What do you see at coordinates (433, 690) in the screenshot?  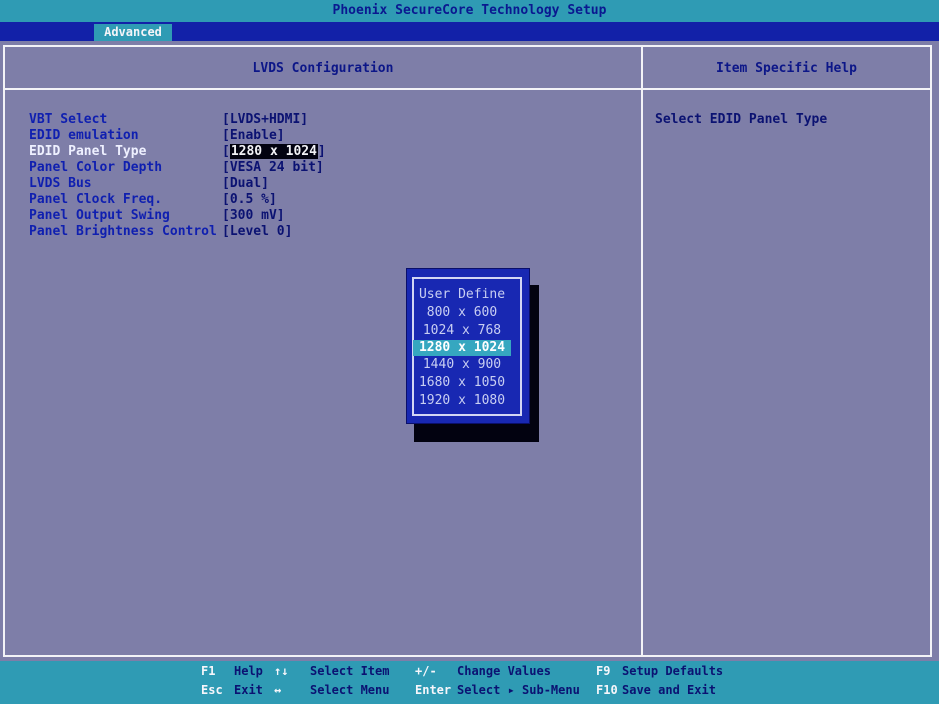 I see `key-enter: Enter` at bounding box center [433, 690].